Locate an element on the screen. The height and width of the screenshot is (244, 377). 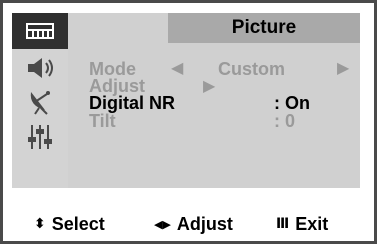
footer-adjust-label: Adjust is located at coordinates (204, 223).